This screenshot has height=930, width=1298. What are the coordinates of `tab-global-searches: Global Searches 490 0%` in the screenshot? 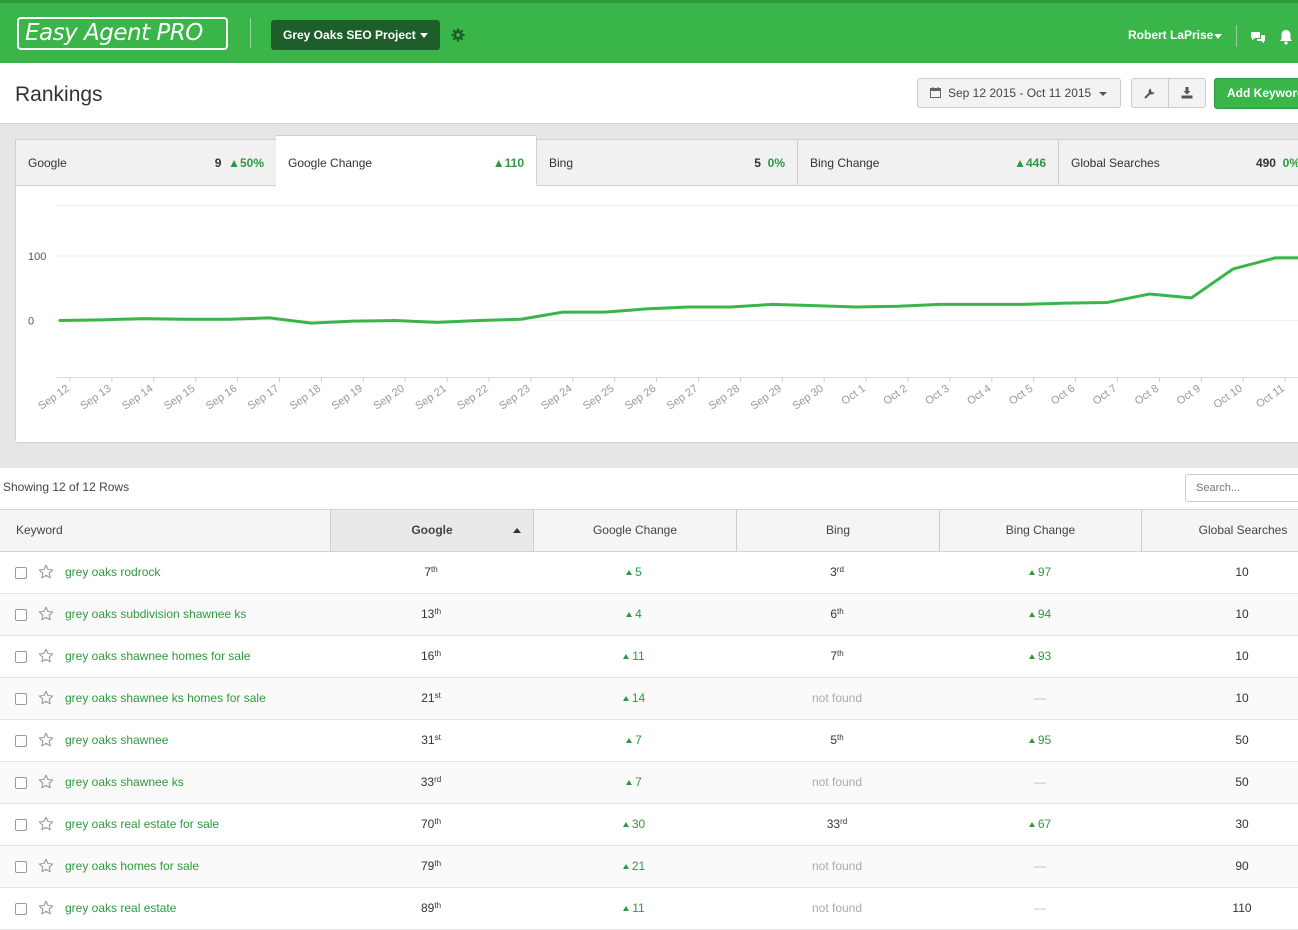 It's located at (1178, 162).